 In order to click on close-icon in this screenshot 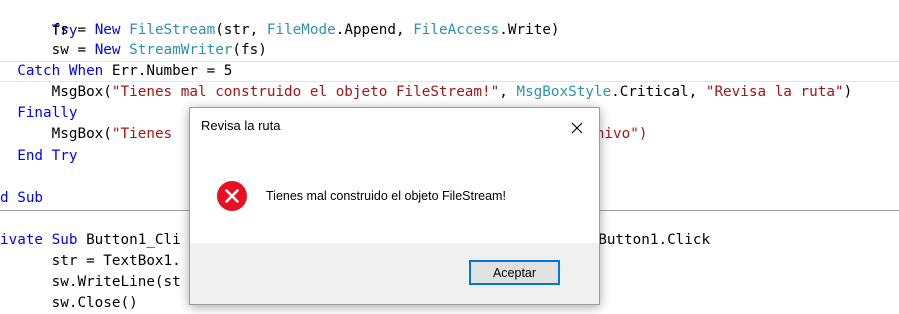, I will do `click(577, 128)`.